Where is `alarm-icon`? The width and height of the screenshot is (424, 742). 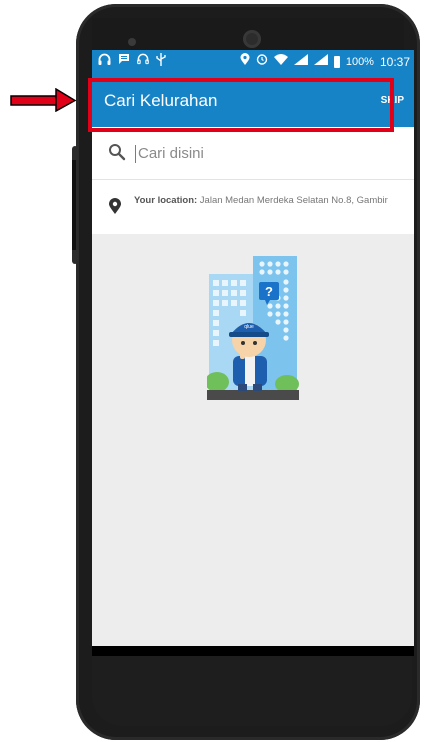 alarm-icon is located at coordinates (262, 61).